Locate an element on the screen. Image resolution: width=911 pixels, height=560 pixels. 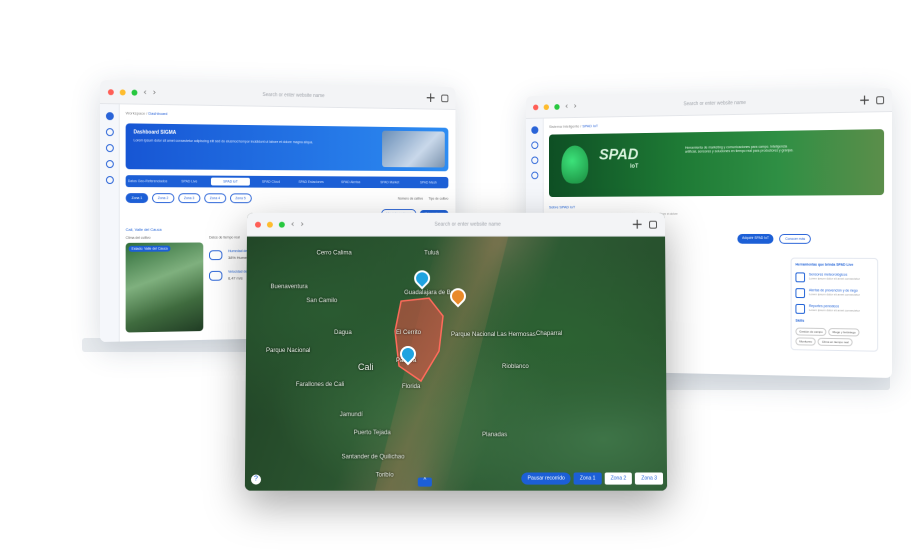
spad-logo-sub: IoT is located at coordinates (634, 166).